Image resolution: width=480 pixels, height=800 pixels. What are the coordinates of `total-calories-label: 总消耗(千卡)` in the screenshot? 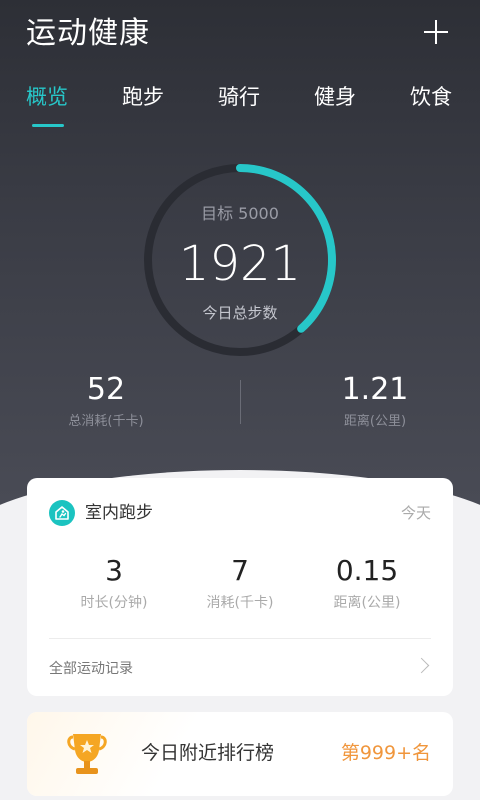 It's located at (106, 421).